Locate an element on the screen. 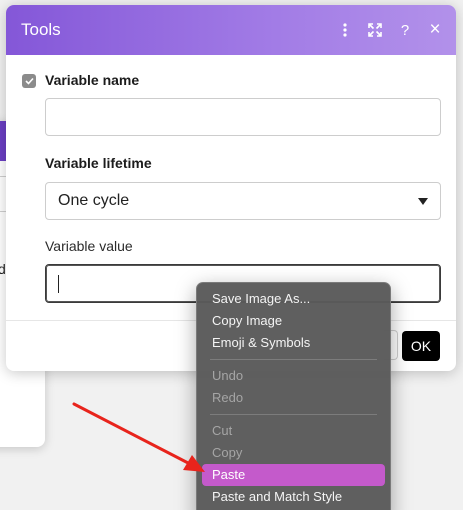  background-dialog-text: d is located at coordinates (3, 269).